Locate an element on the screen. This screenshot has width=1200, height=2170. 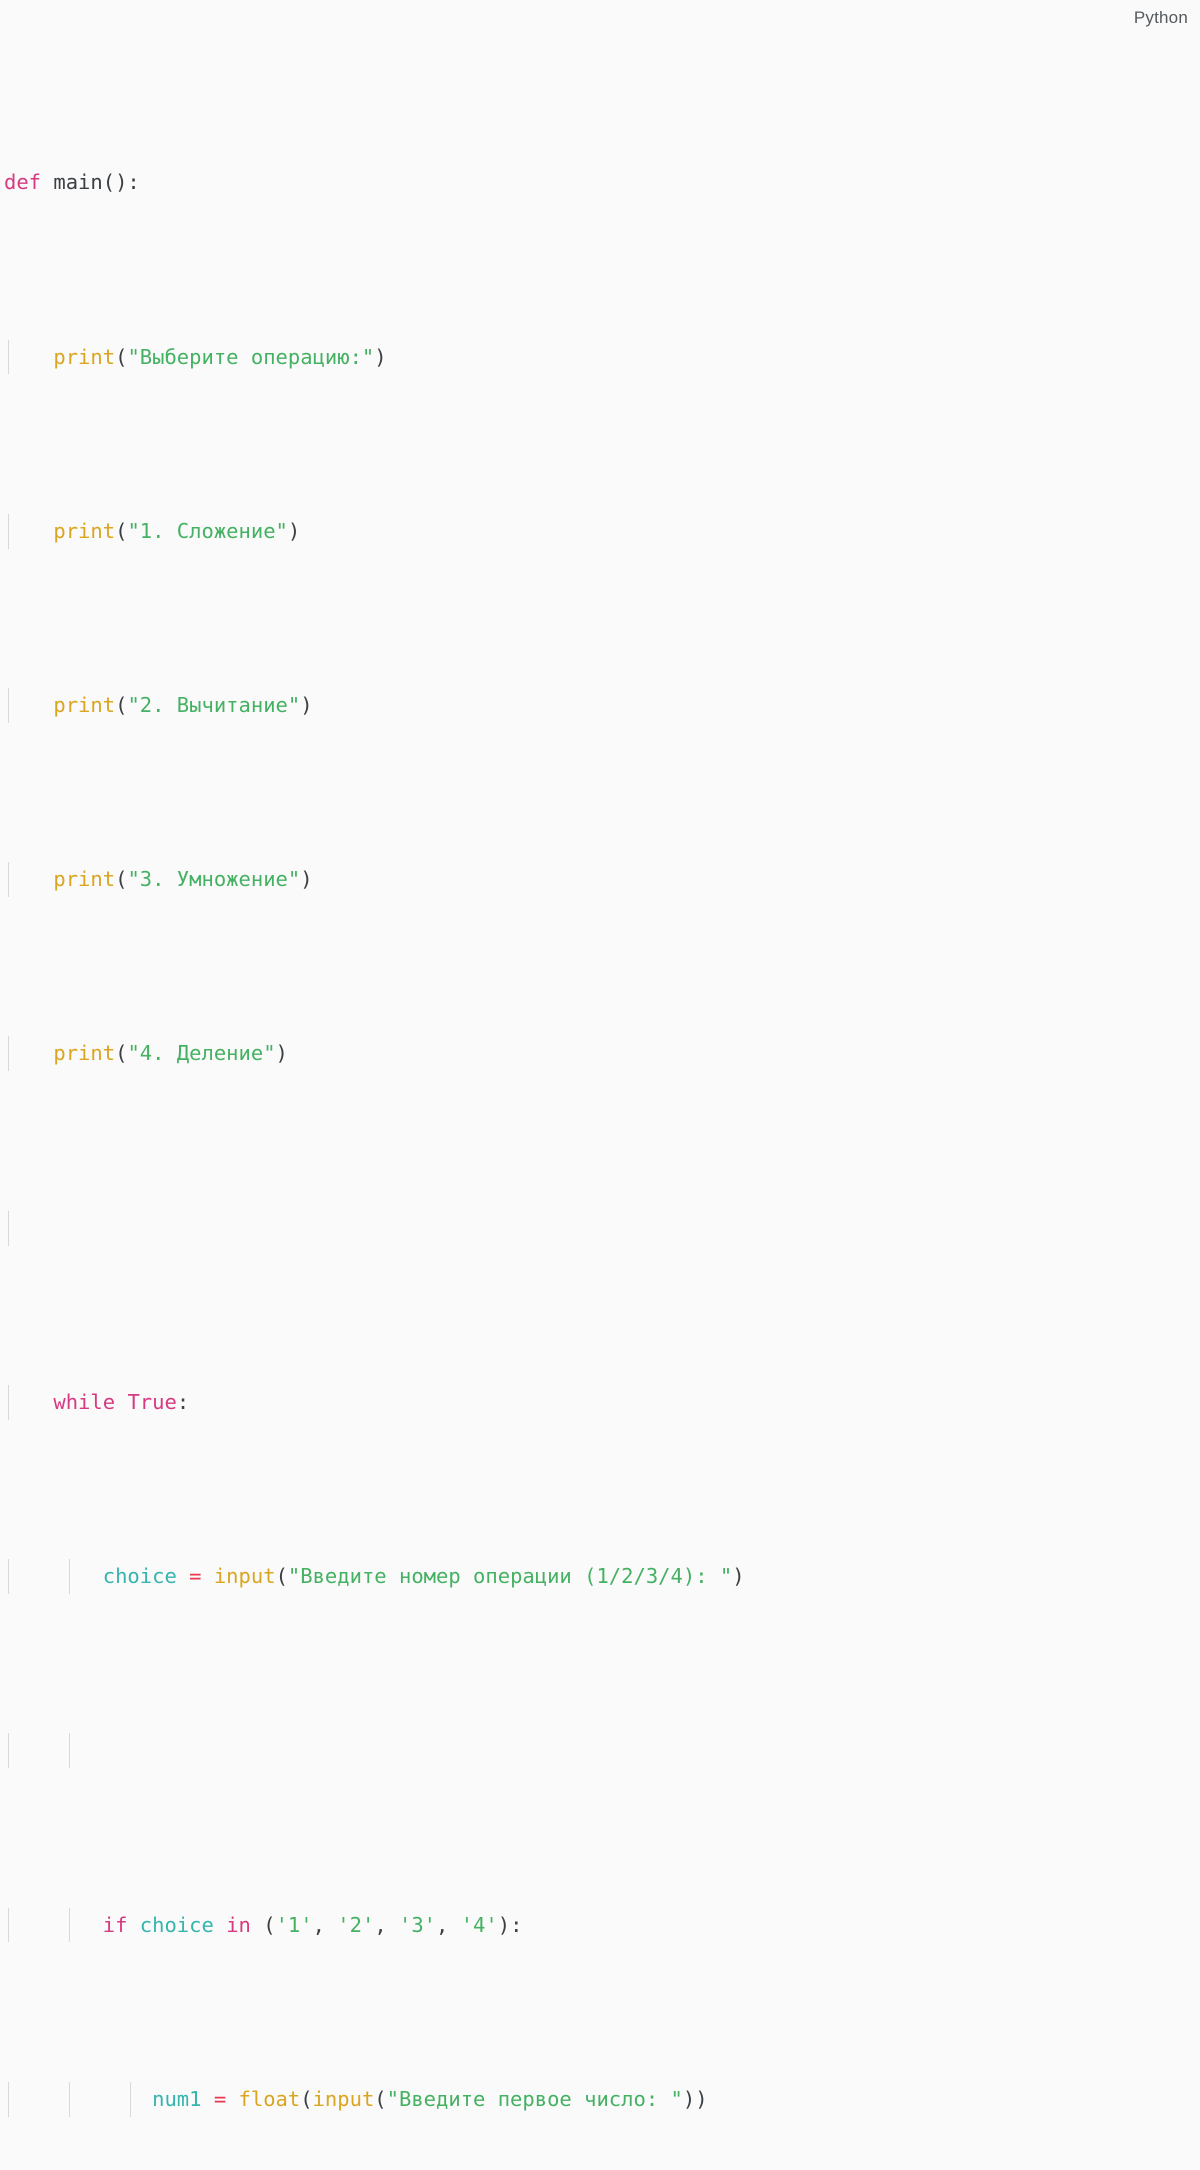
token-keyword: def is located at coordinates (23, 182).